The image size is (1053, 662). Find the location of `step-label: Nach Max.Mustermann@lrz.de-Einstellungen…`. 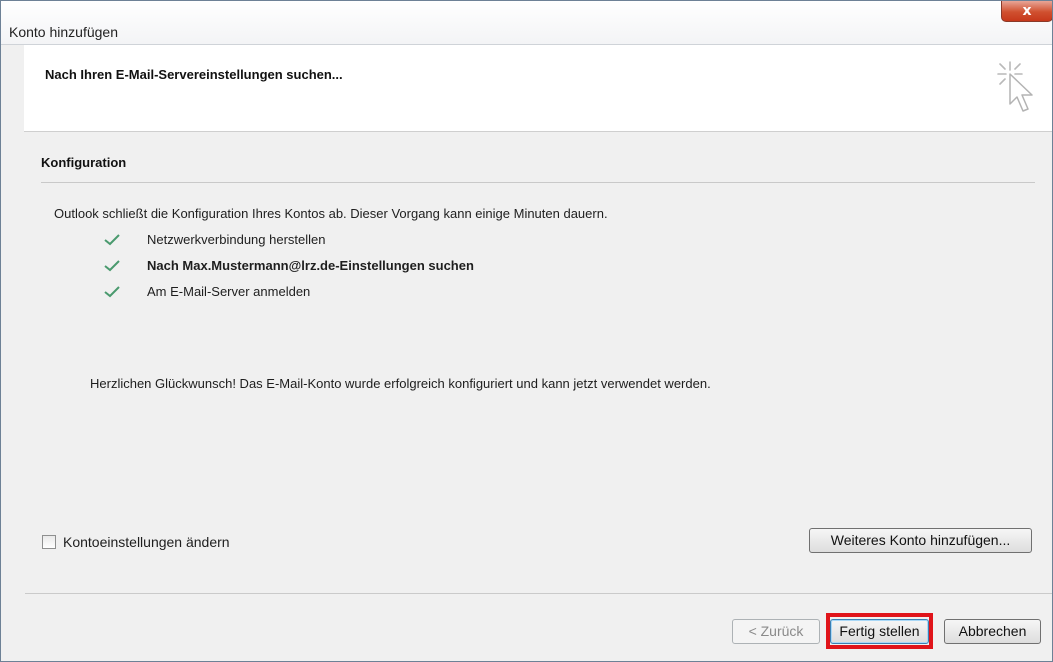

step-label: Nach Max.Mustermann@lrz.de-Einstellungen… is located at coordinates (310, 265).